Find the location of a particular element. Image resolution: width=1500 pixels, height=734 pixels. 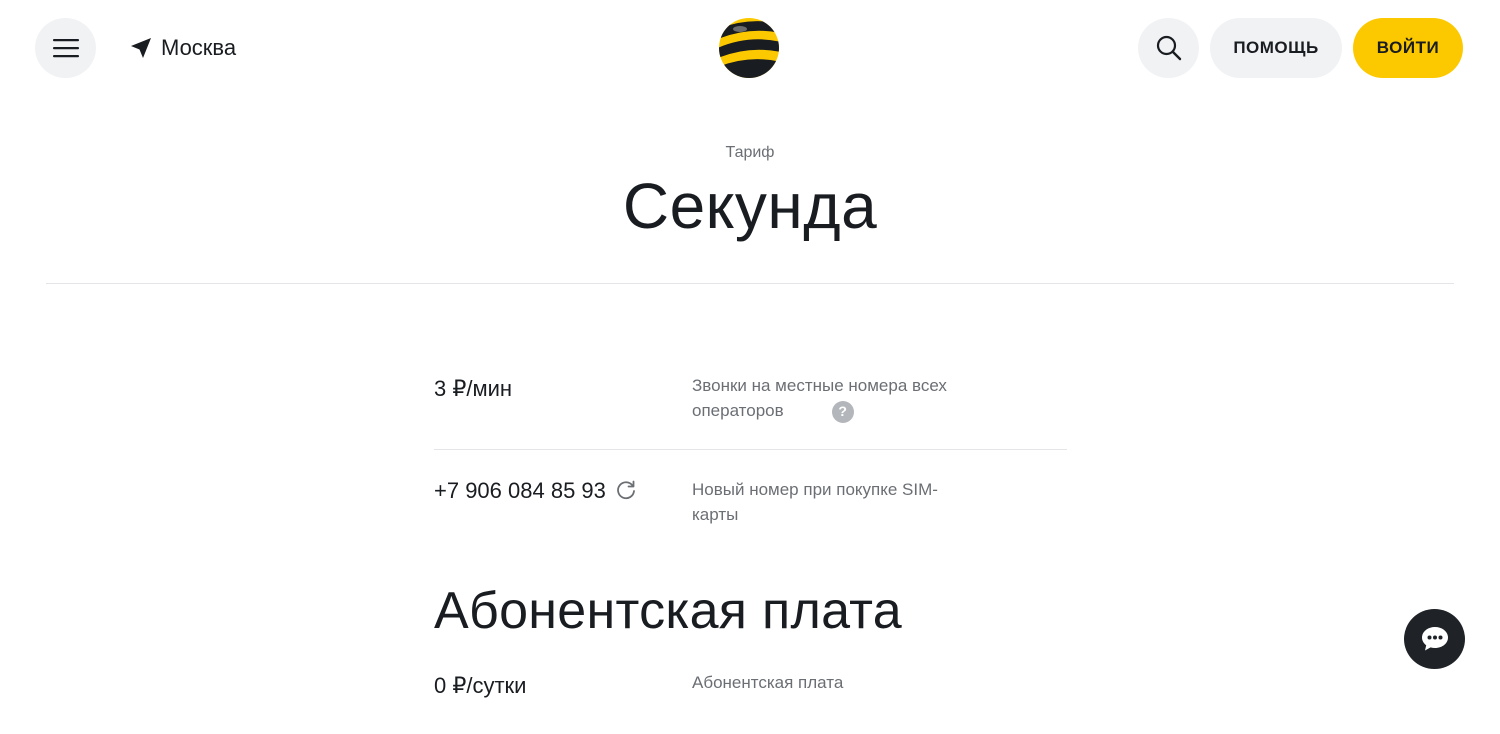

phone-number-value: +7 906 084 85 93 is located at coordinates (536, 491).